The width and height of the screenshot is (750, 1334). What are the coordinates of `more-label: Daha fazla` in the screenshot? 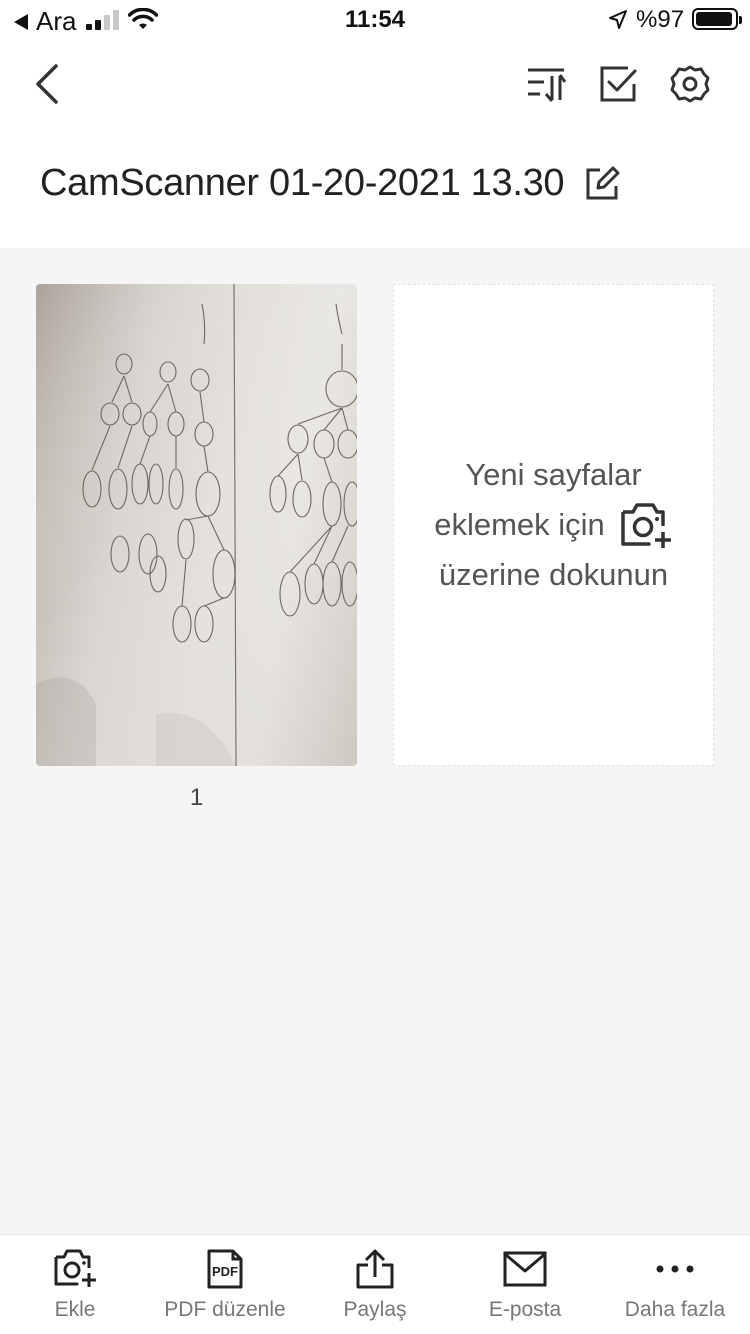 It's located at (675, 1309).